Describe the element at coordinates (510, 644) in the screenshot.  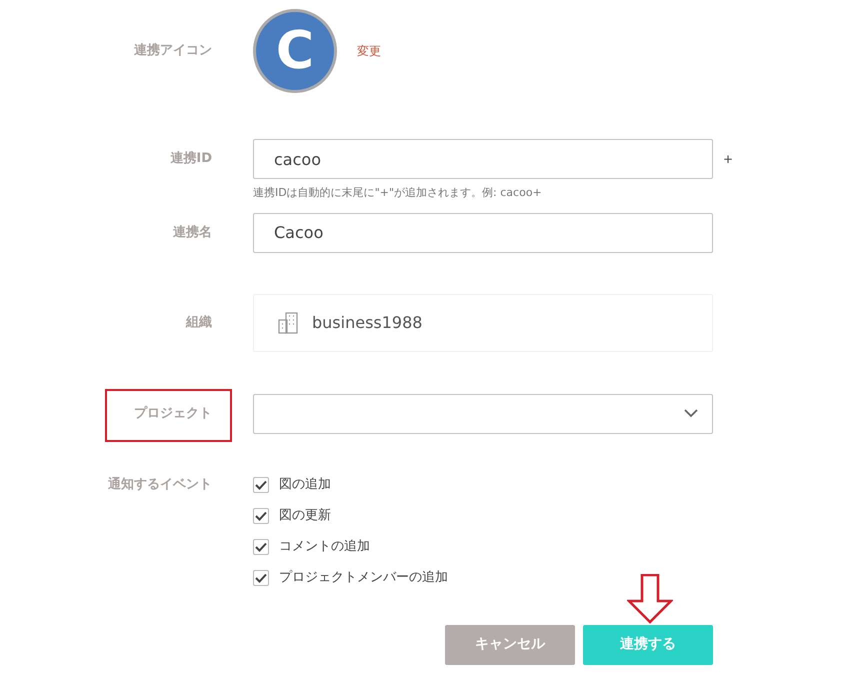
I see `cancel-button: キャンセル` at that location.